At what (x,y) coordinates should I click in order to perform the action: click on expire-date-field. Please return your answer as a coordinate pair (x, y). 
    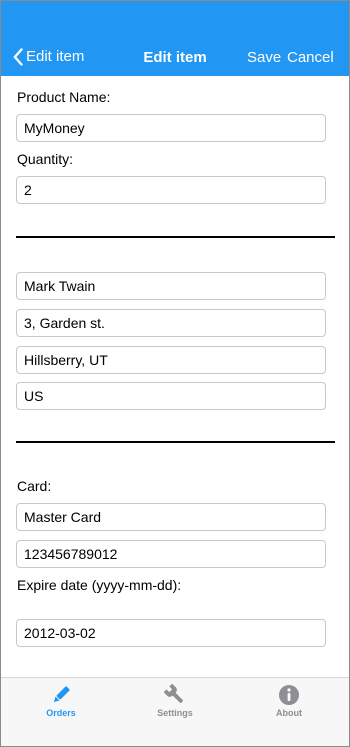
    Looking at the image, I should click on (171, 633).